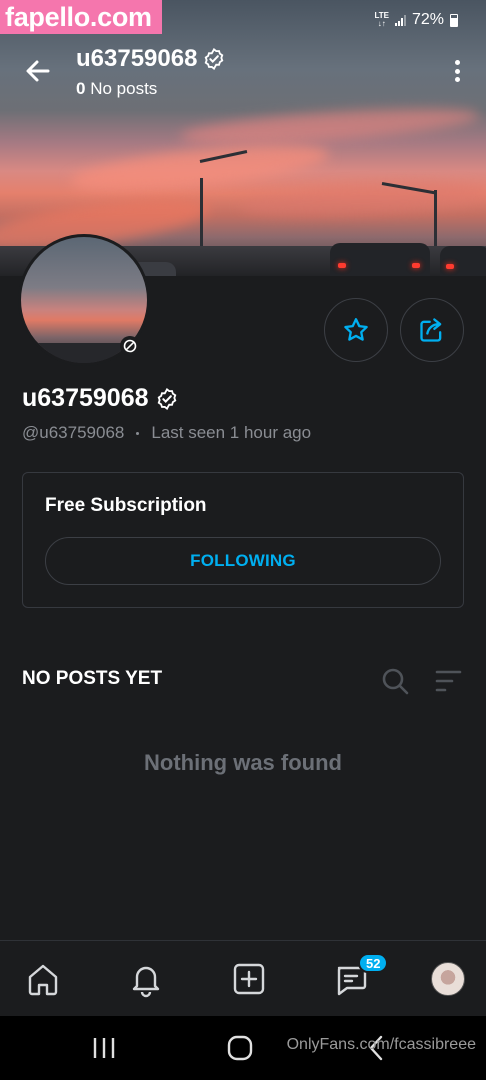 This screenshot has height=1080, width=486. I want to click on empty-state-message: Nothing was found, so click(243, 762).